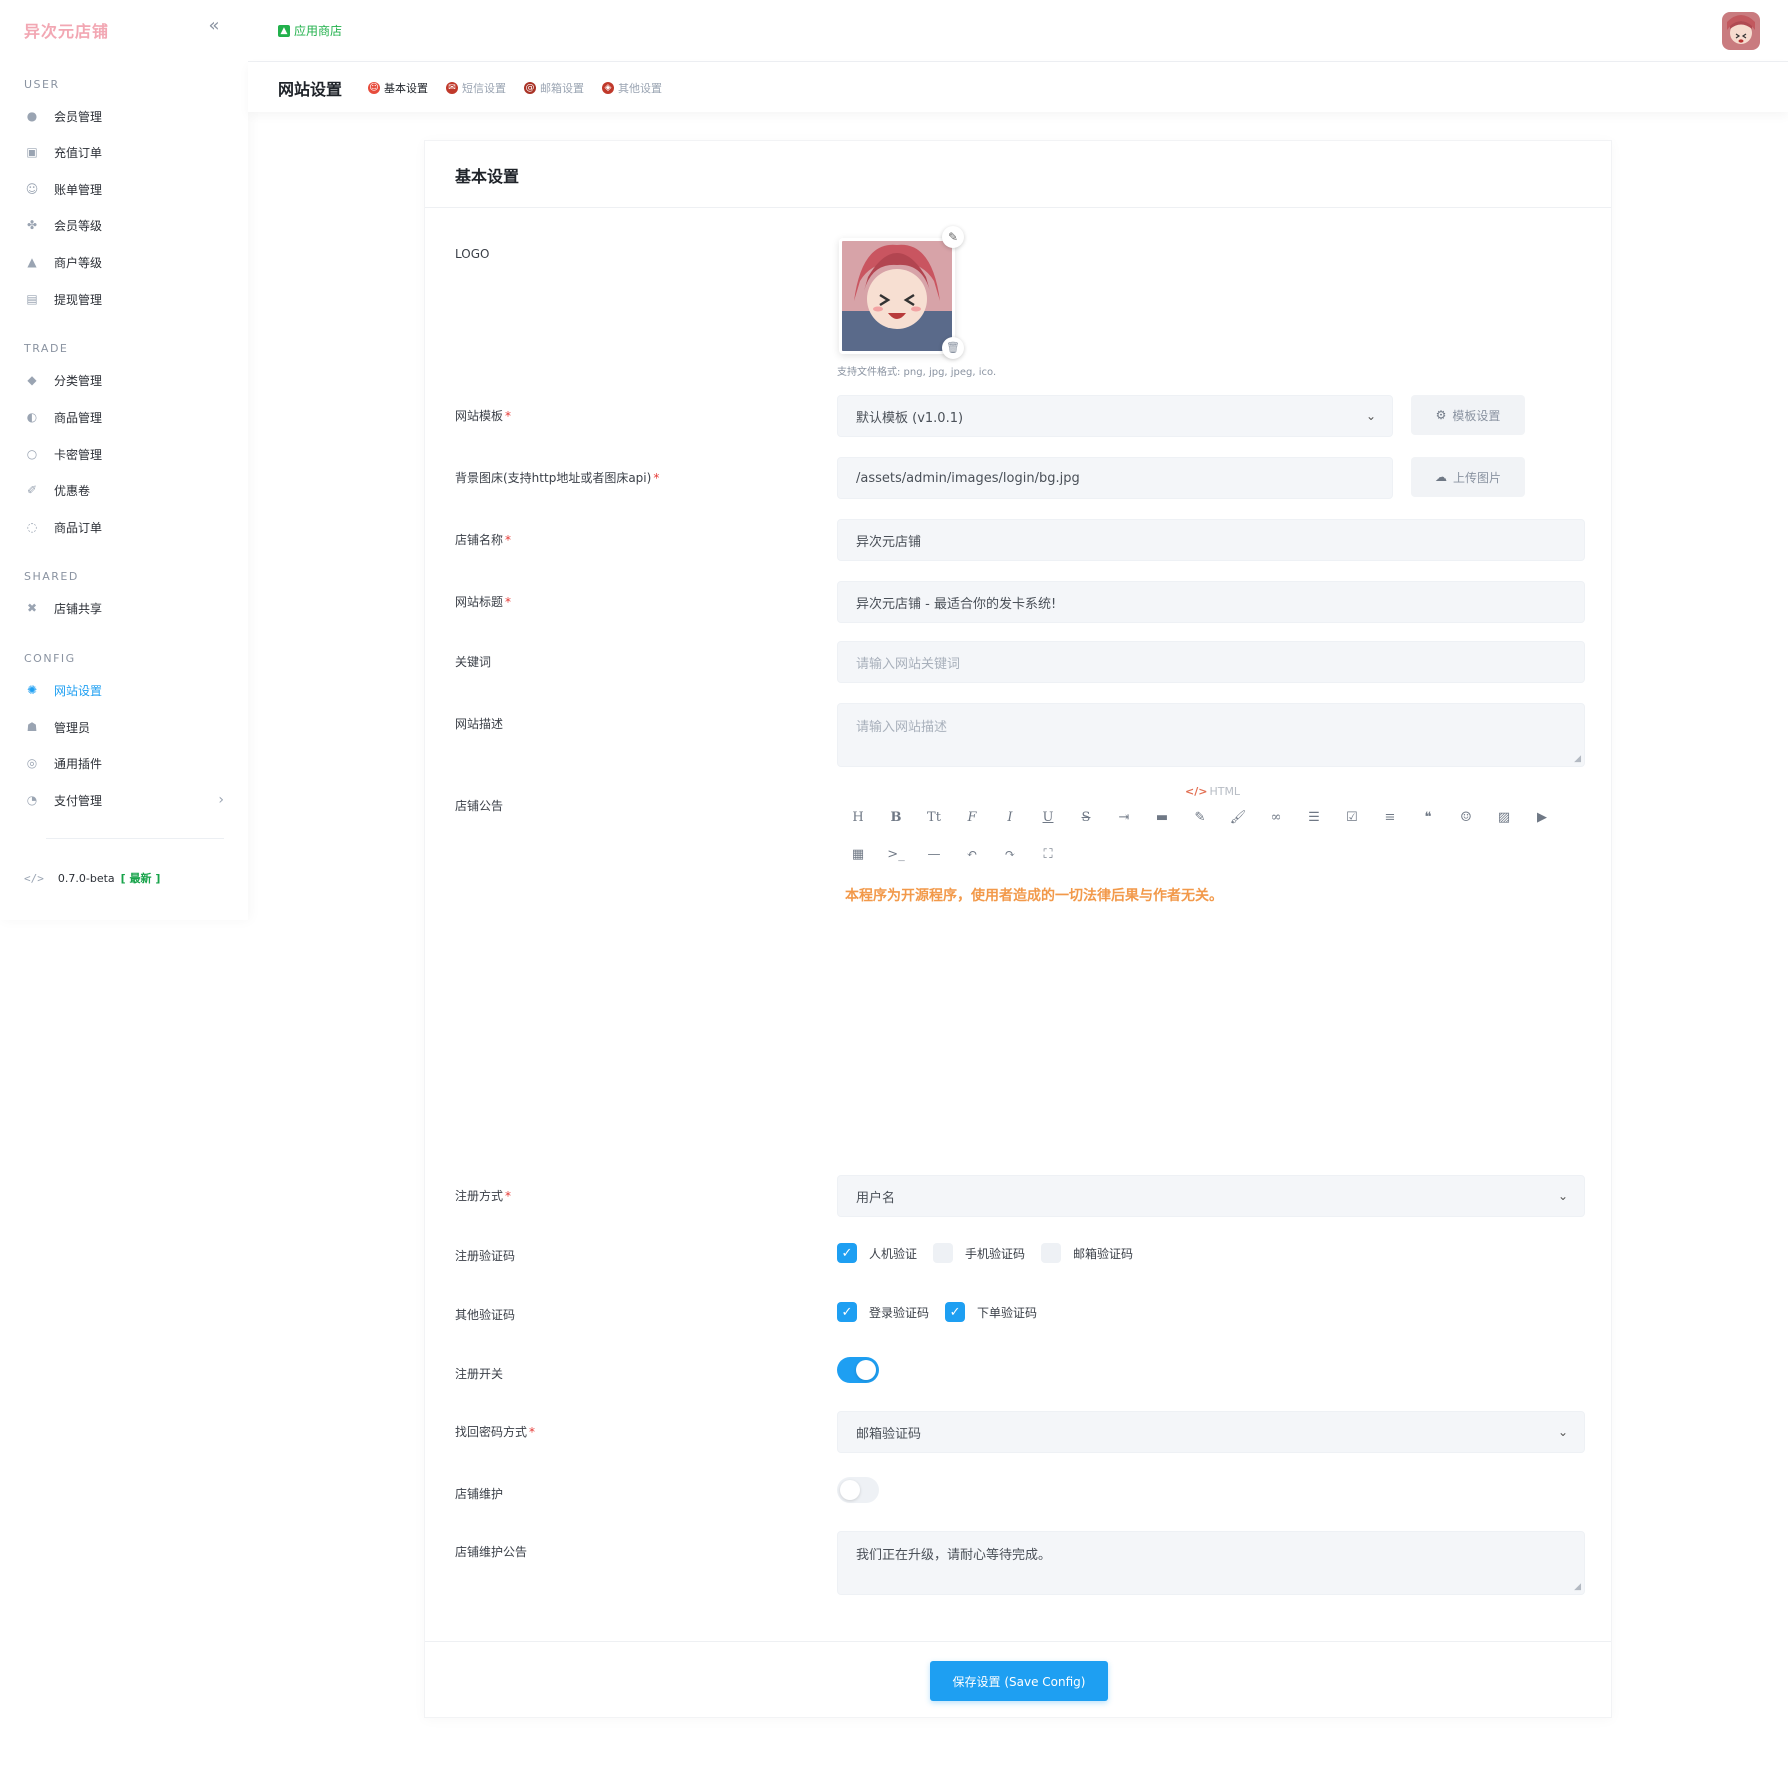  I want to click on latest-badge: [ 最新 ], so click(141, 878).